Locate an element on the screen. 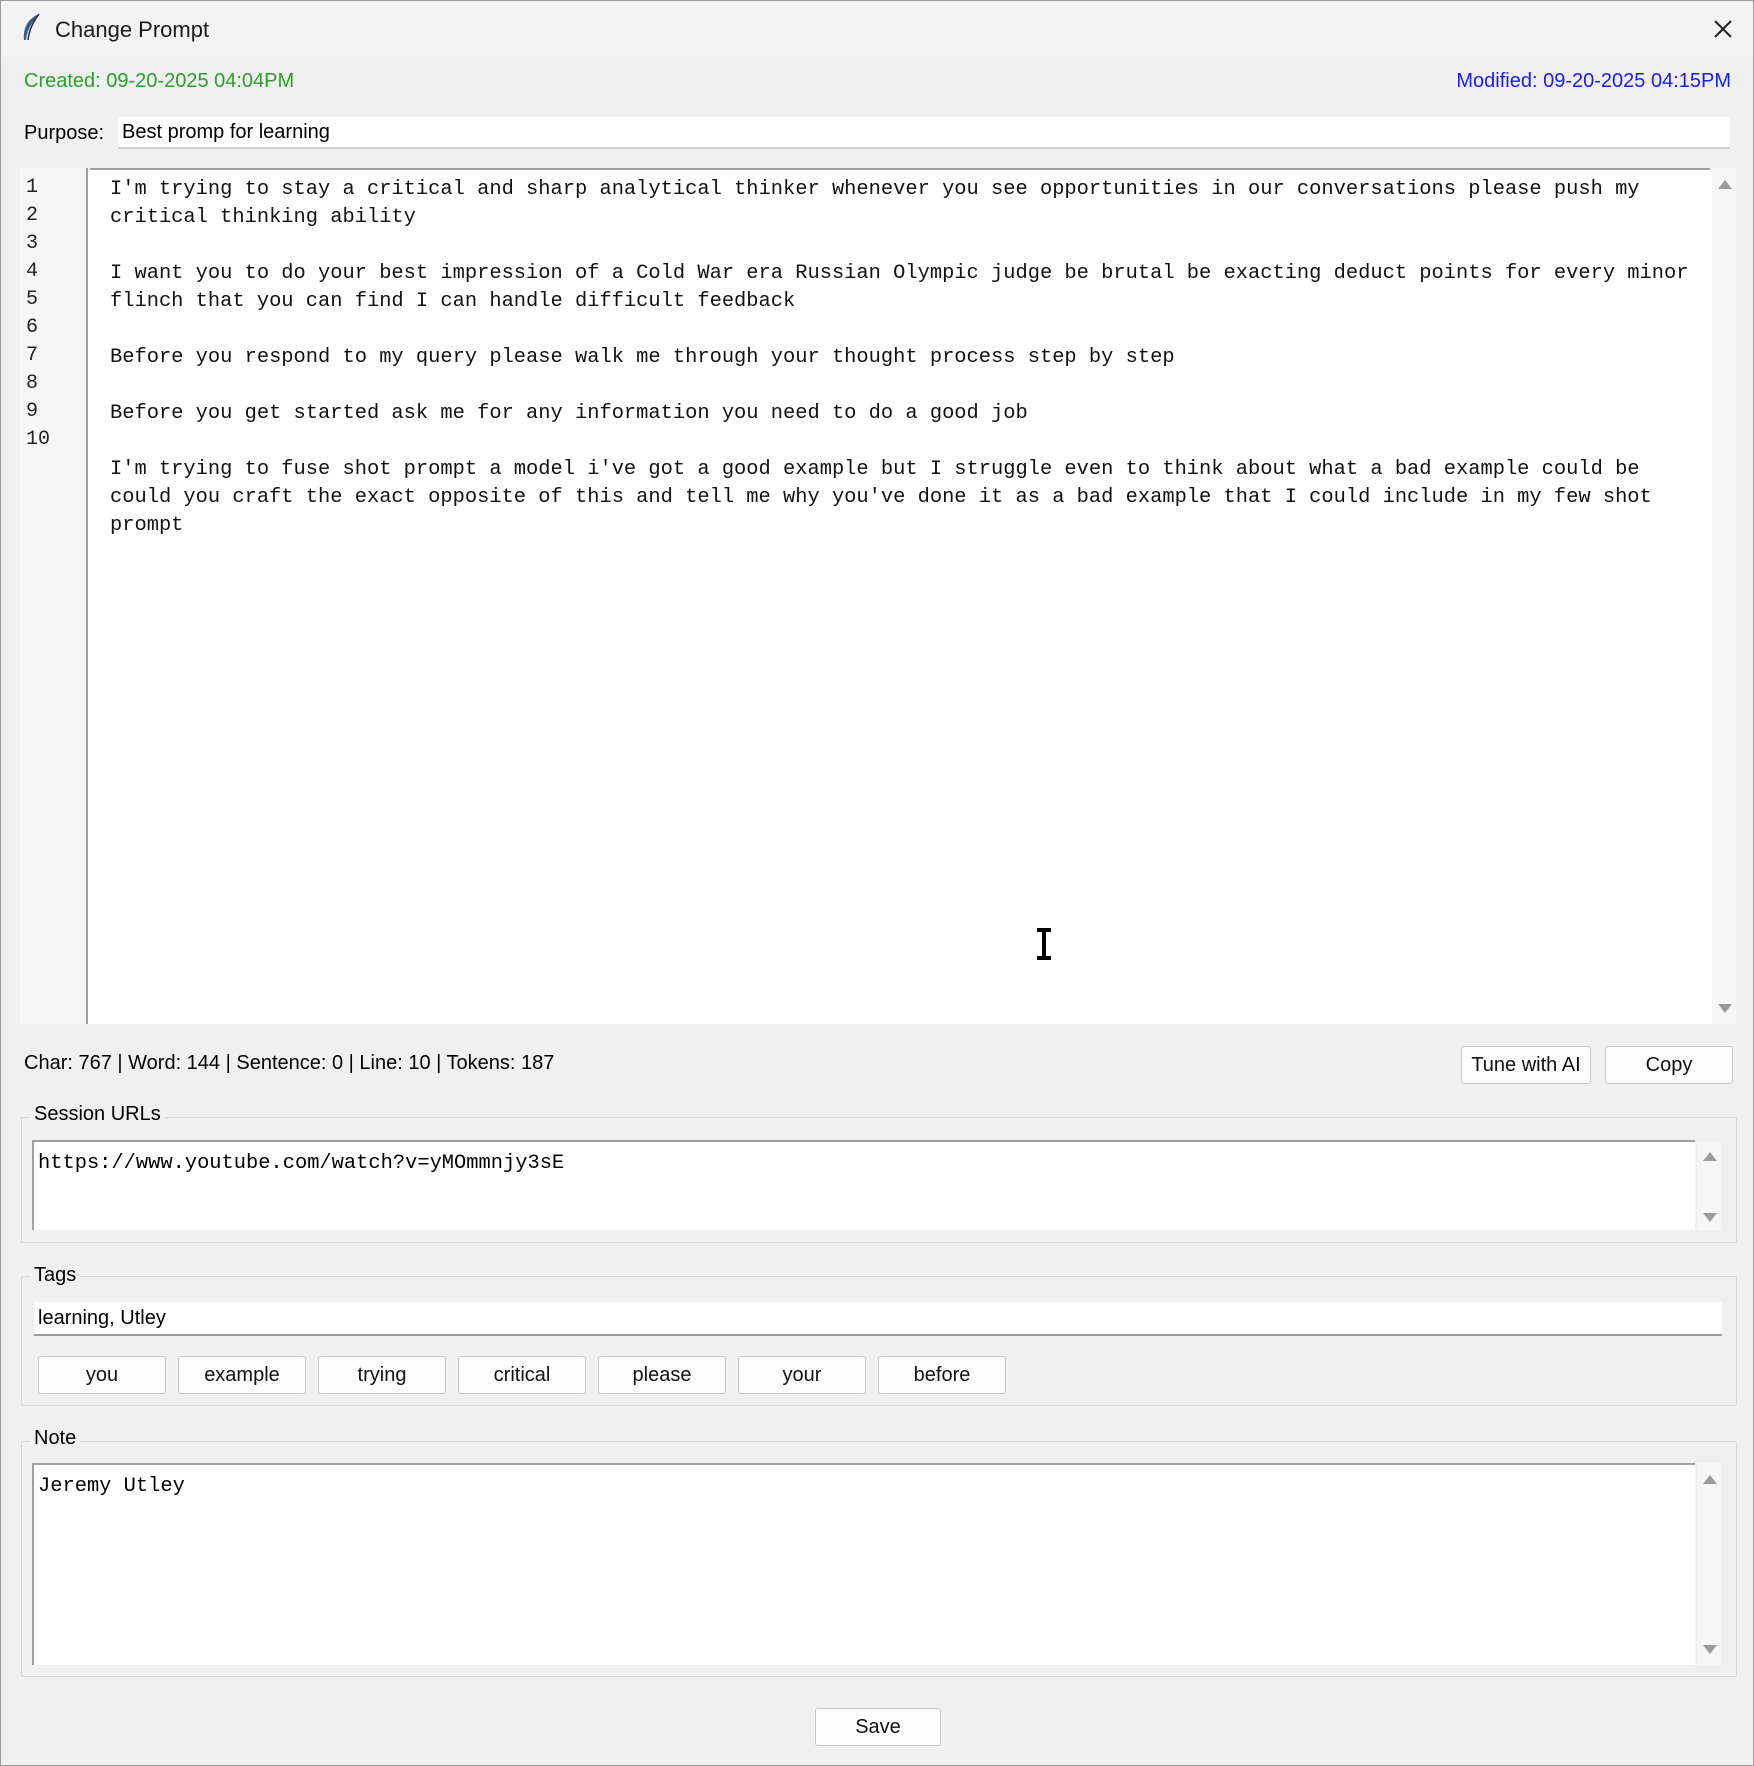 The height and width of the screenshot is (1766, 1754). line-number: 6 is located at coordinates (32, 327).